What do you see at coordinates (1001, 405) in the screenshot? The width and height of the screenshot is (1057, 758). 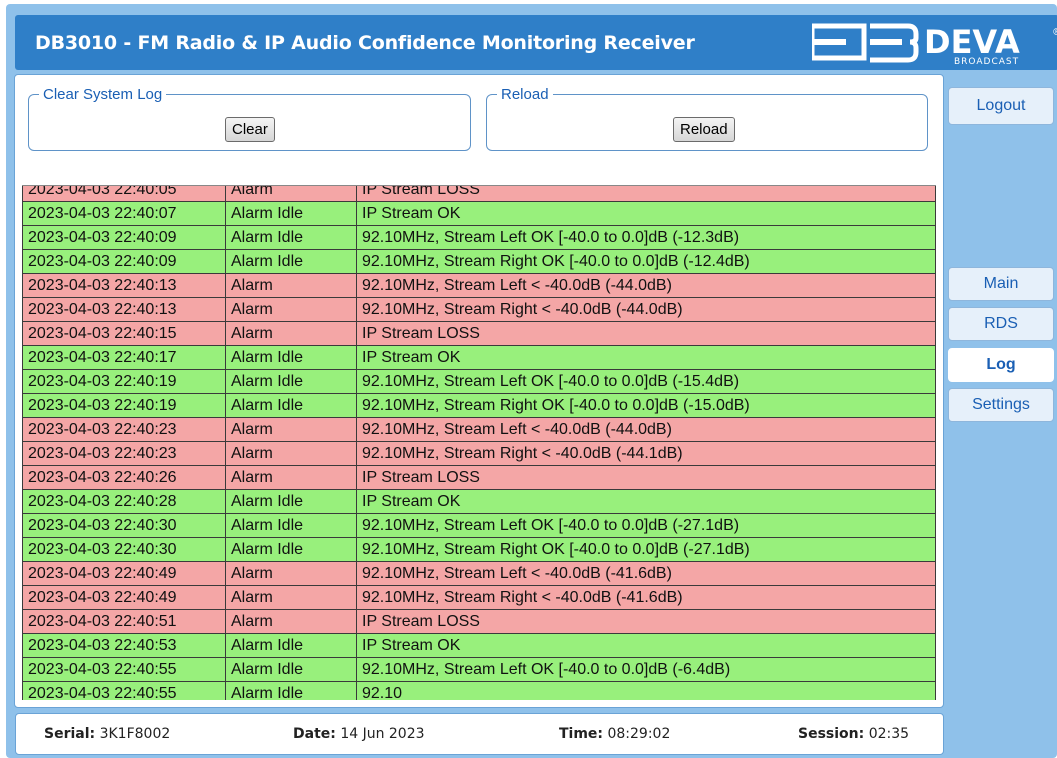 I see `nav-settings: Settings` at bounding box center [1001, 405].